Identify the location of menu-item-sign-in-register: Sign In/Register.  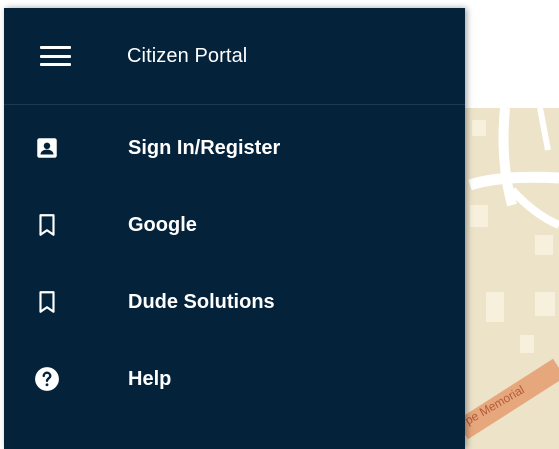
(234, 148).